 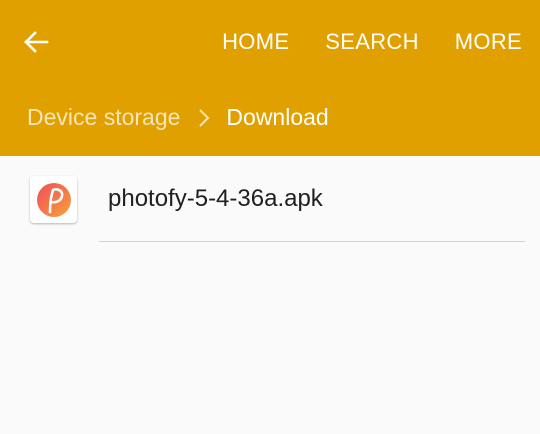 I want to click on back-button, so click(x=36, y=42).